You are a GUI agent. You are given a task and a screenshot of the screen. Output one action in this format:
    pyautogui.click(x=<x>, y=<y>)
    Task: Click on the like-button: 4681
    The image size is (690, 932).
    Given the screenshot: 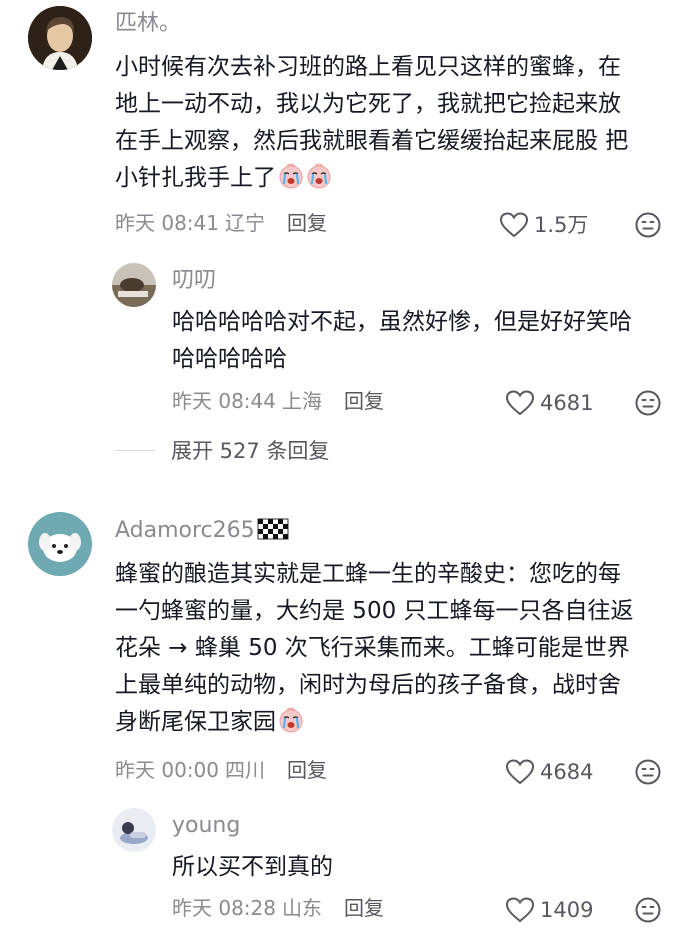 What is the action you would take?
    pyautogui.click(x=549, y=403)
    